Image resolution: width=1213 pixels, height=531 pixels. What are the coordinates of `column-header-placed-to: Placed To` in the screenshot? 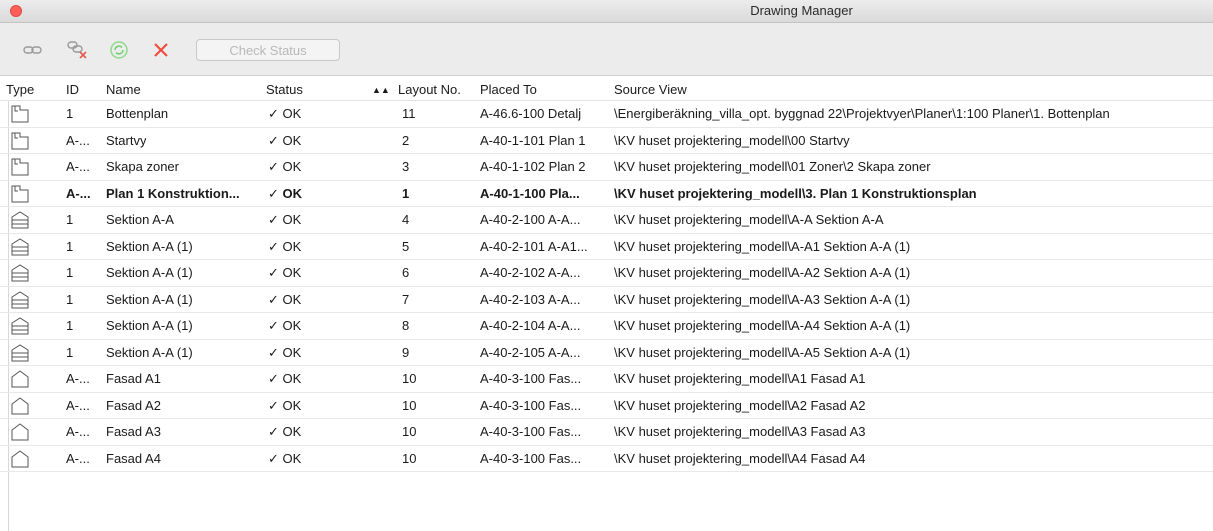 It's located at (508, 89).